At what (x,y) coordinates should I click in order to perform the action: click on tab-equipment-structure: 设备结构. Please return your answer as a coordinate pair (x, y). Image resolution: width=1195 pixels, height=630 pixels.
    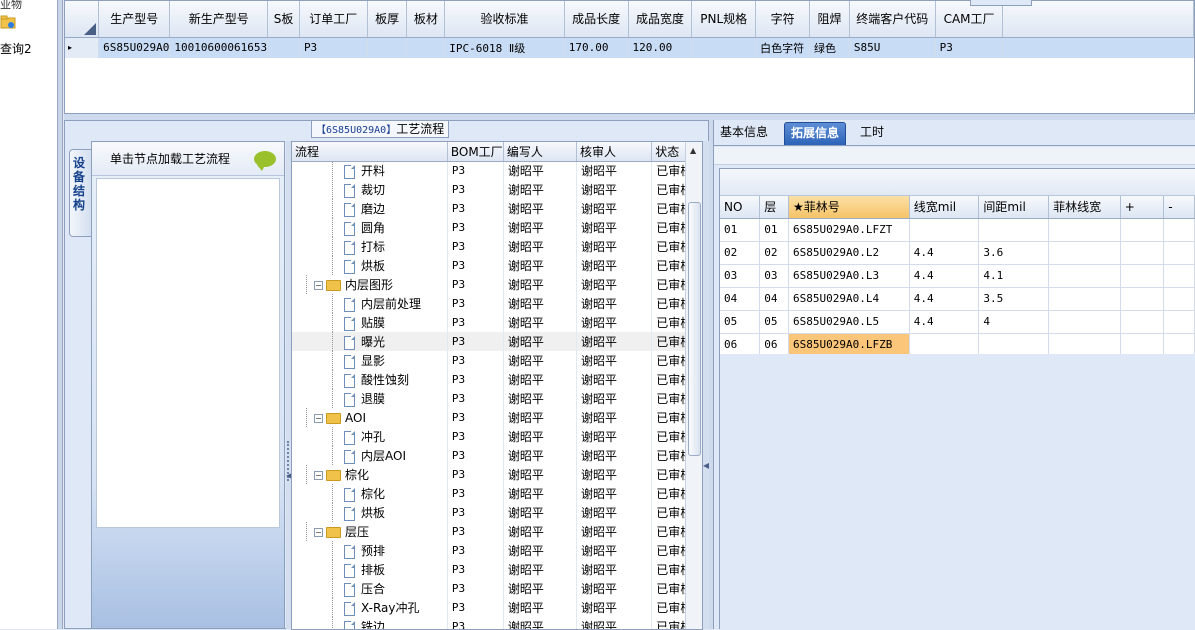
    Looking at the image, I should click on (80, 193).